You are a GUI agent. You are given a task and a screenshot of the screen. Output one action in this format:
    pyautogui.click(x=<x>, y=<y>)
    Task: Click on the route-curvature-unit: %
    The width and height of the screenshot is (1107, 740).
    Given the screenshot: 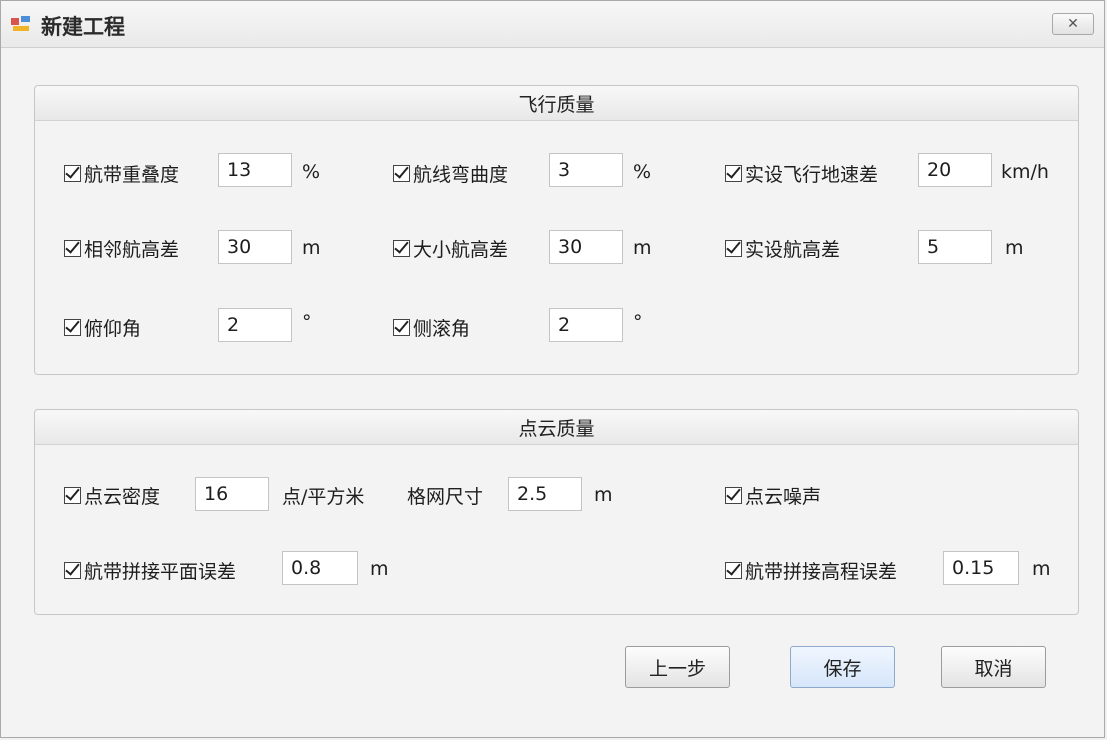 What is the action you would take?
    pyautogui.click(x=642, y=172)
    